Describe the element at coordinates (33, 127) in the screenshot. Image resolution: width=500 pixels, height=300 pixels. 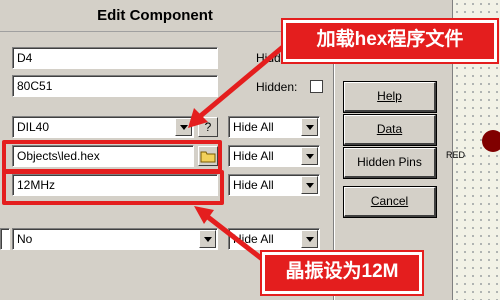
I see `pcb-package-value: DIL40` at that location.